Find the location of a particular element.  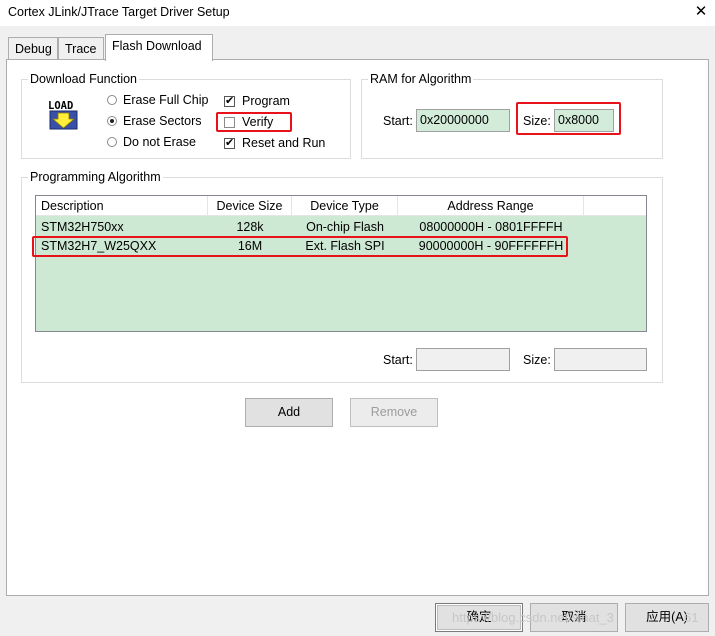

column-header-description: Description is located at coordinates (122, 206).